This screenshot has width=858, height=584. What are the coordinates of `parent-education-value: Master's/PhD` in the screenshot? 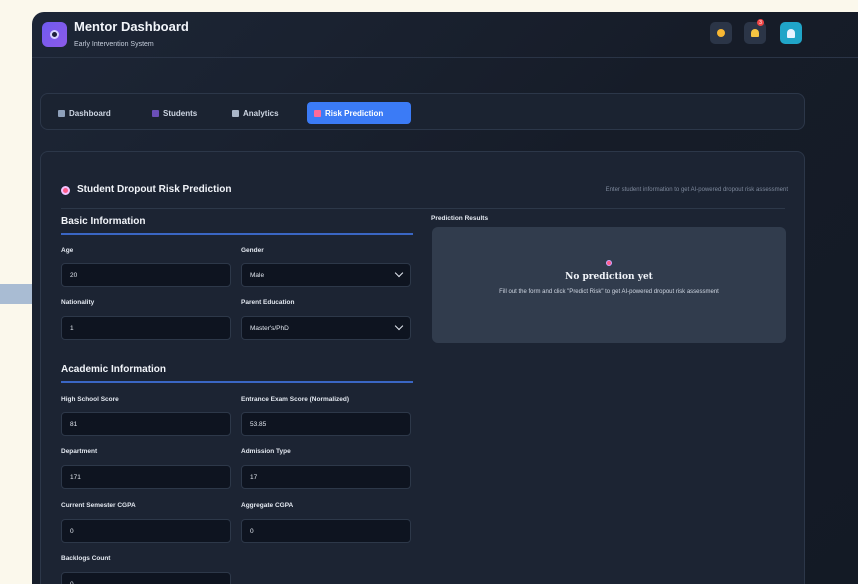 It's located at (269, 328).